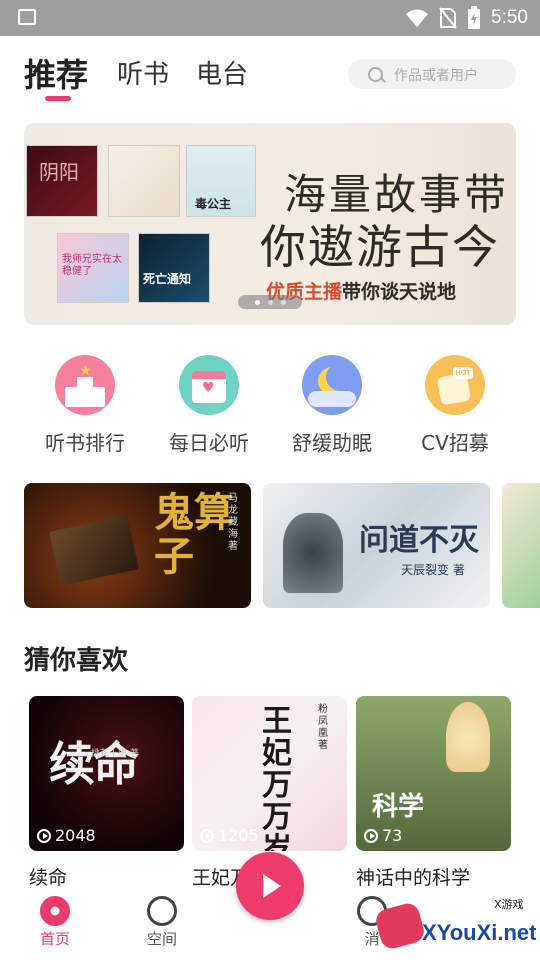 Image resolution: width=540 pixels, height=960 pixels. I want to click on book-cover: 王妃万万岁 粉凤凰 著 1205, so click(269, 773).